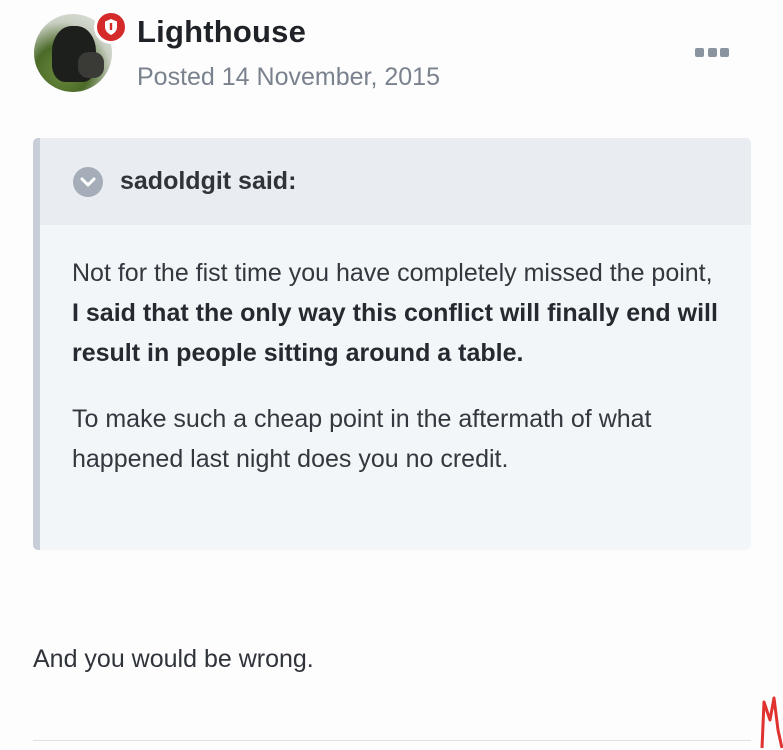 This screenshot has width=783, height=750. I want to click on quote-header: sadoldgit said:, so click(395, 181).